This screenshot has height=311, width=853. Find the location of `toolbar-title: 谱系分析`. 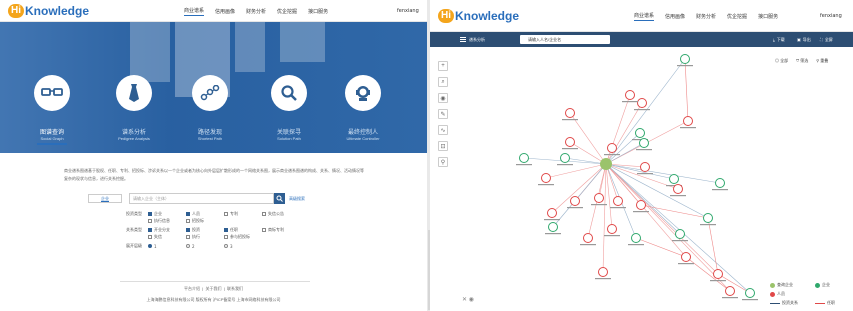

toolbar-title: 谱系分析 is located at coordinates (477, 39).